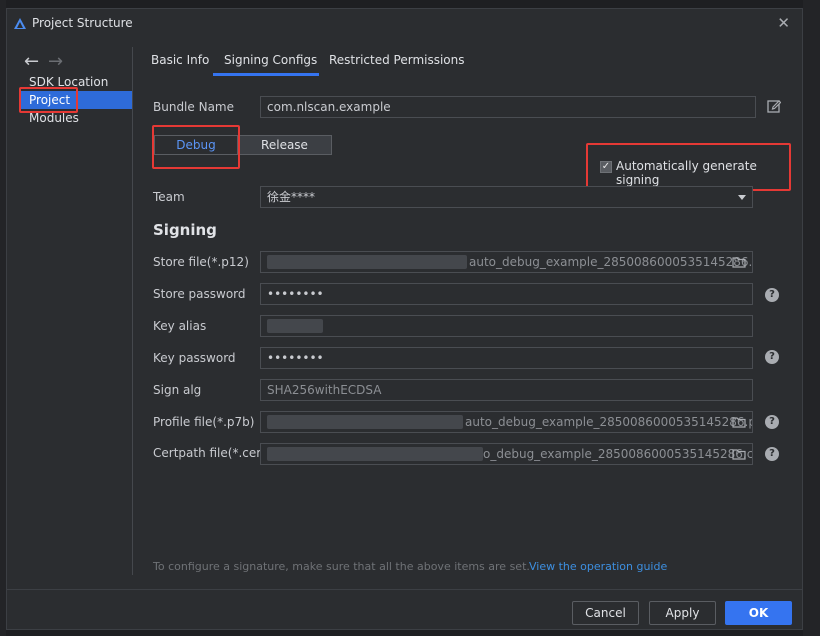 The width and height of the screenshot is (820, 636). Describe the element at coordinates (291, 197) in the screenshot. I see `team-value: 徐金****` at that location.